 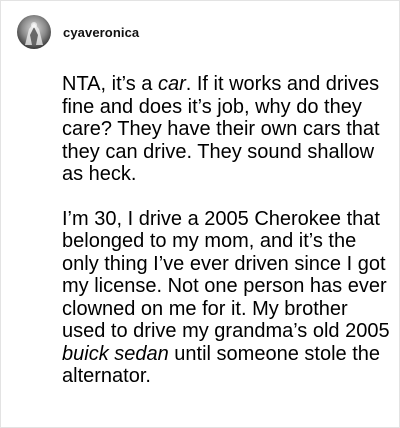 I want to click on avatar-icon, so click(x=34, y=32).